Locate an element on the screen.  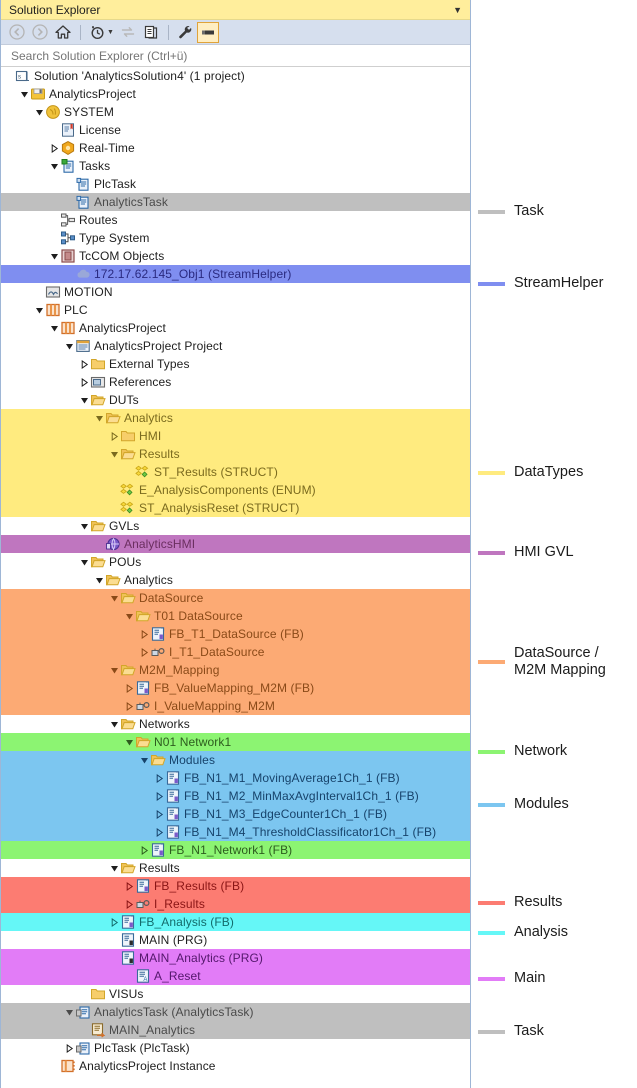
tree-row: N01 Network1 is located at coordinates (235, 742).